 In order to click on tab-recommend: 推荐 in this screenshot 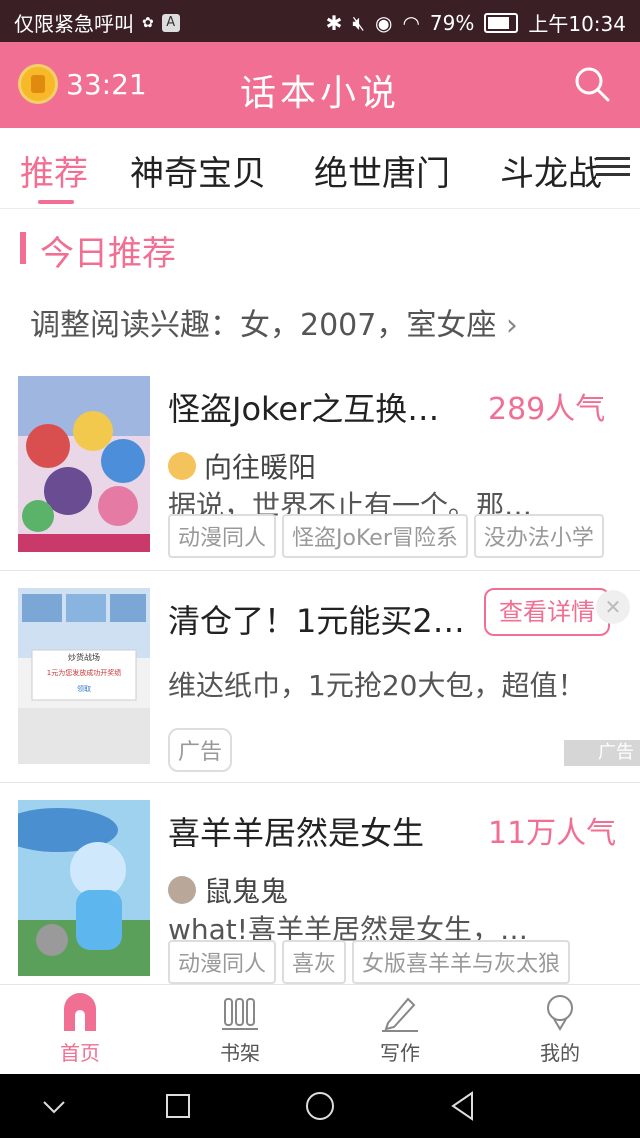, I will do `click(54, 170)`.